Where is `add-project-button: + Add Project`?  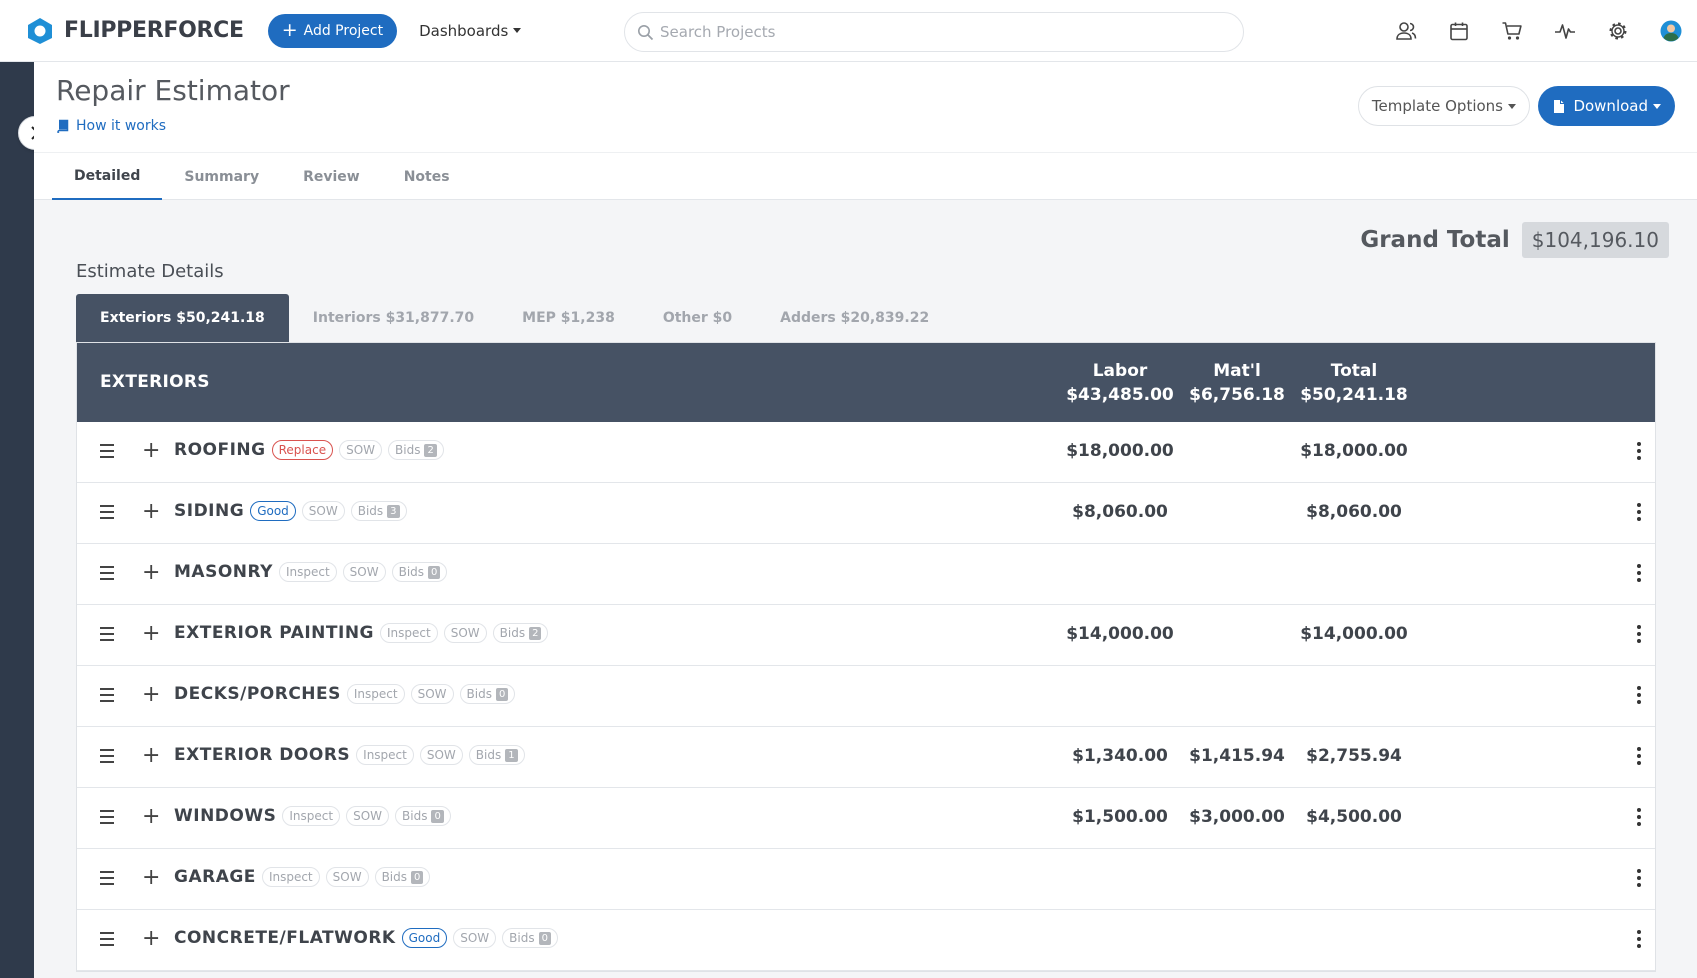
add-project-button: + Add Project is located at coordinates (332, 30).